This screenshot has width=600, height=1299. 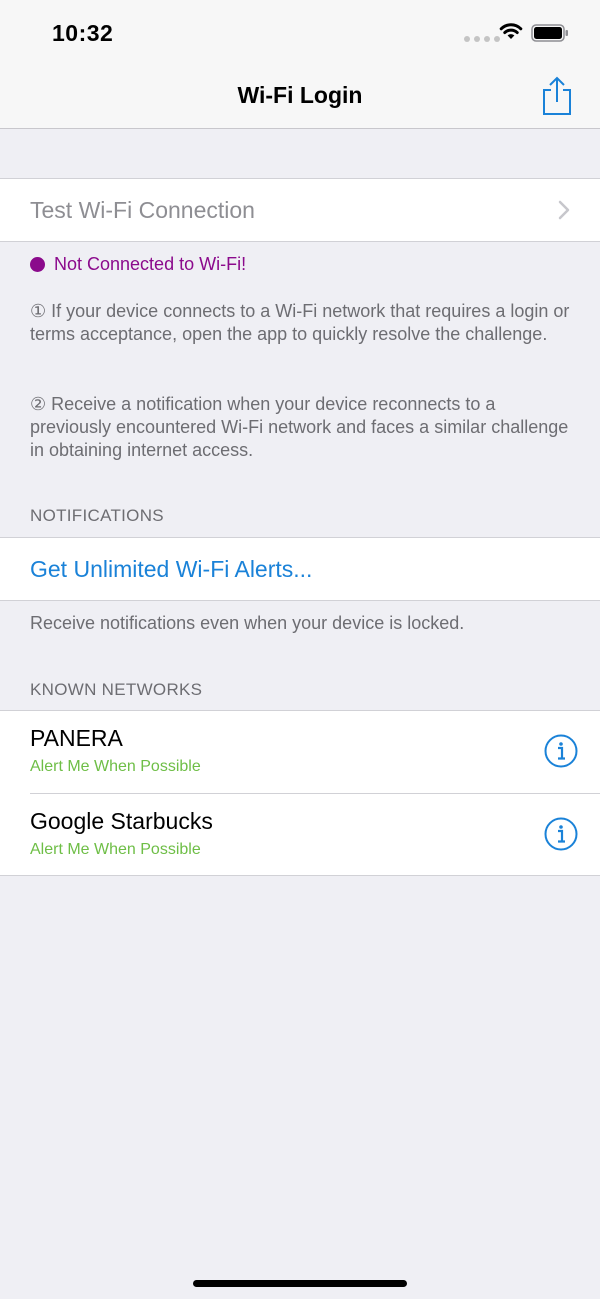 I want to click on connection-status-text: Not Connected to Wi-Fi!, so click(x=150, y=264).